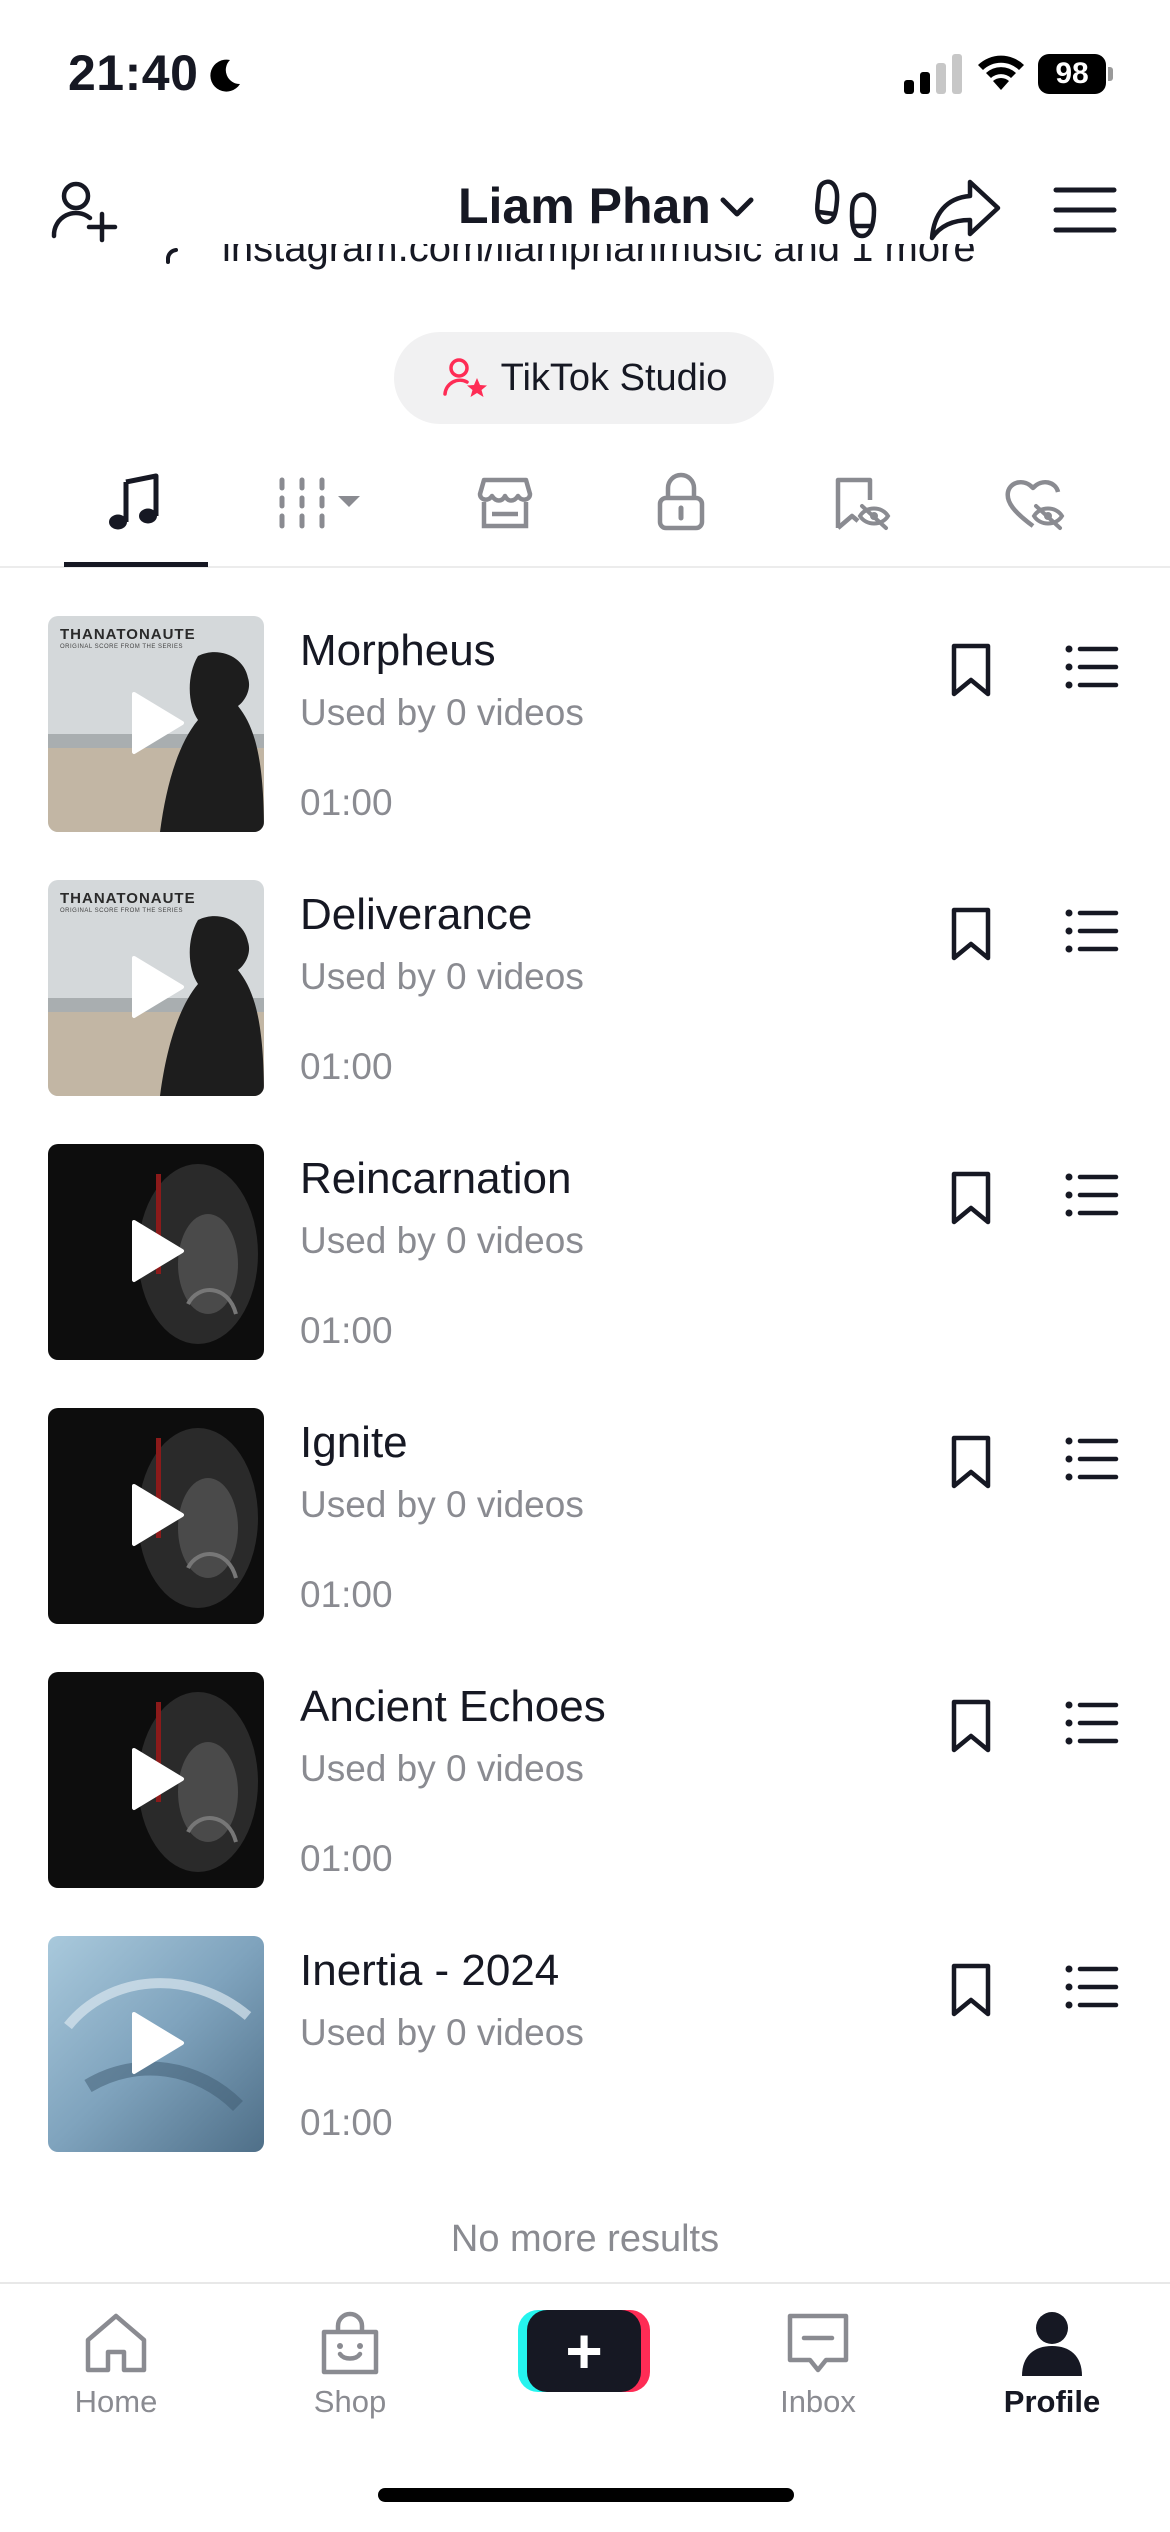 The width and height of the screenshot is (1170, 2532). I want to click on tab-private, so click(681, 503).